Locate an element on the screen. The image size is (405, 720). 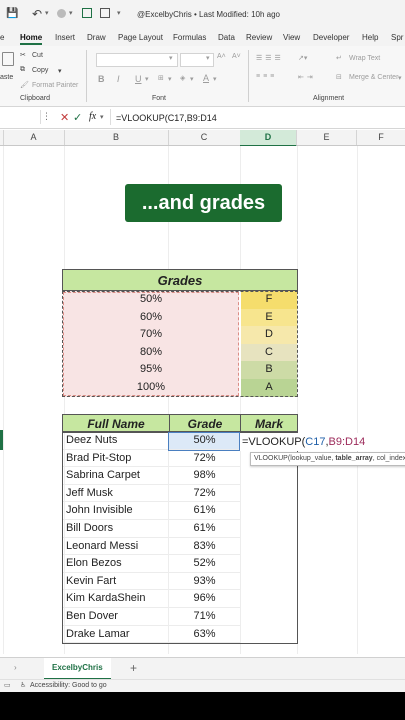
vertical-align-icons: ☰☰☰ is located at coordinates (270, 58).